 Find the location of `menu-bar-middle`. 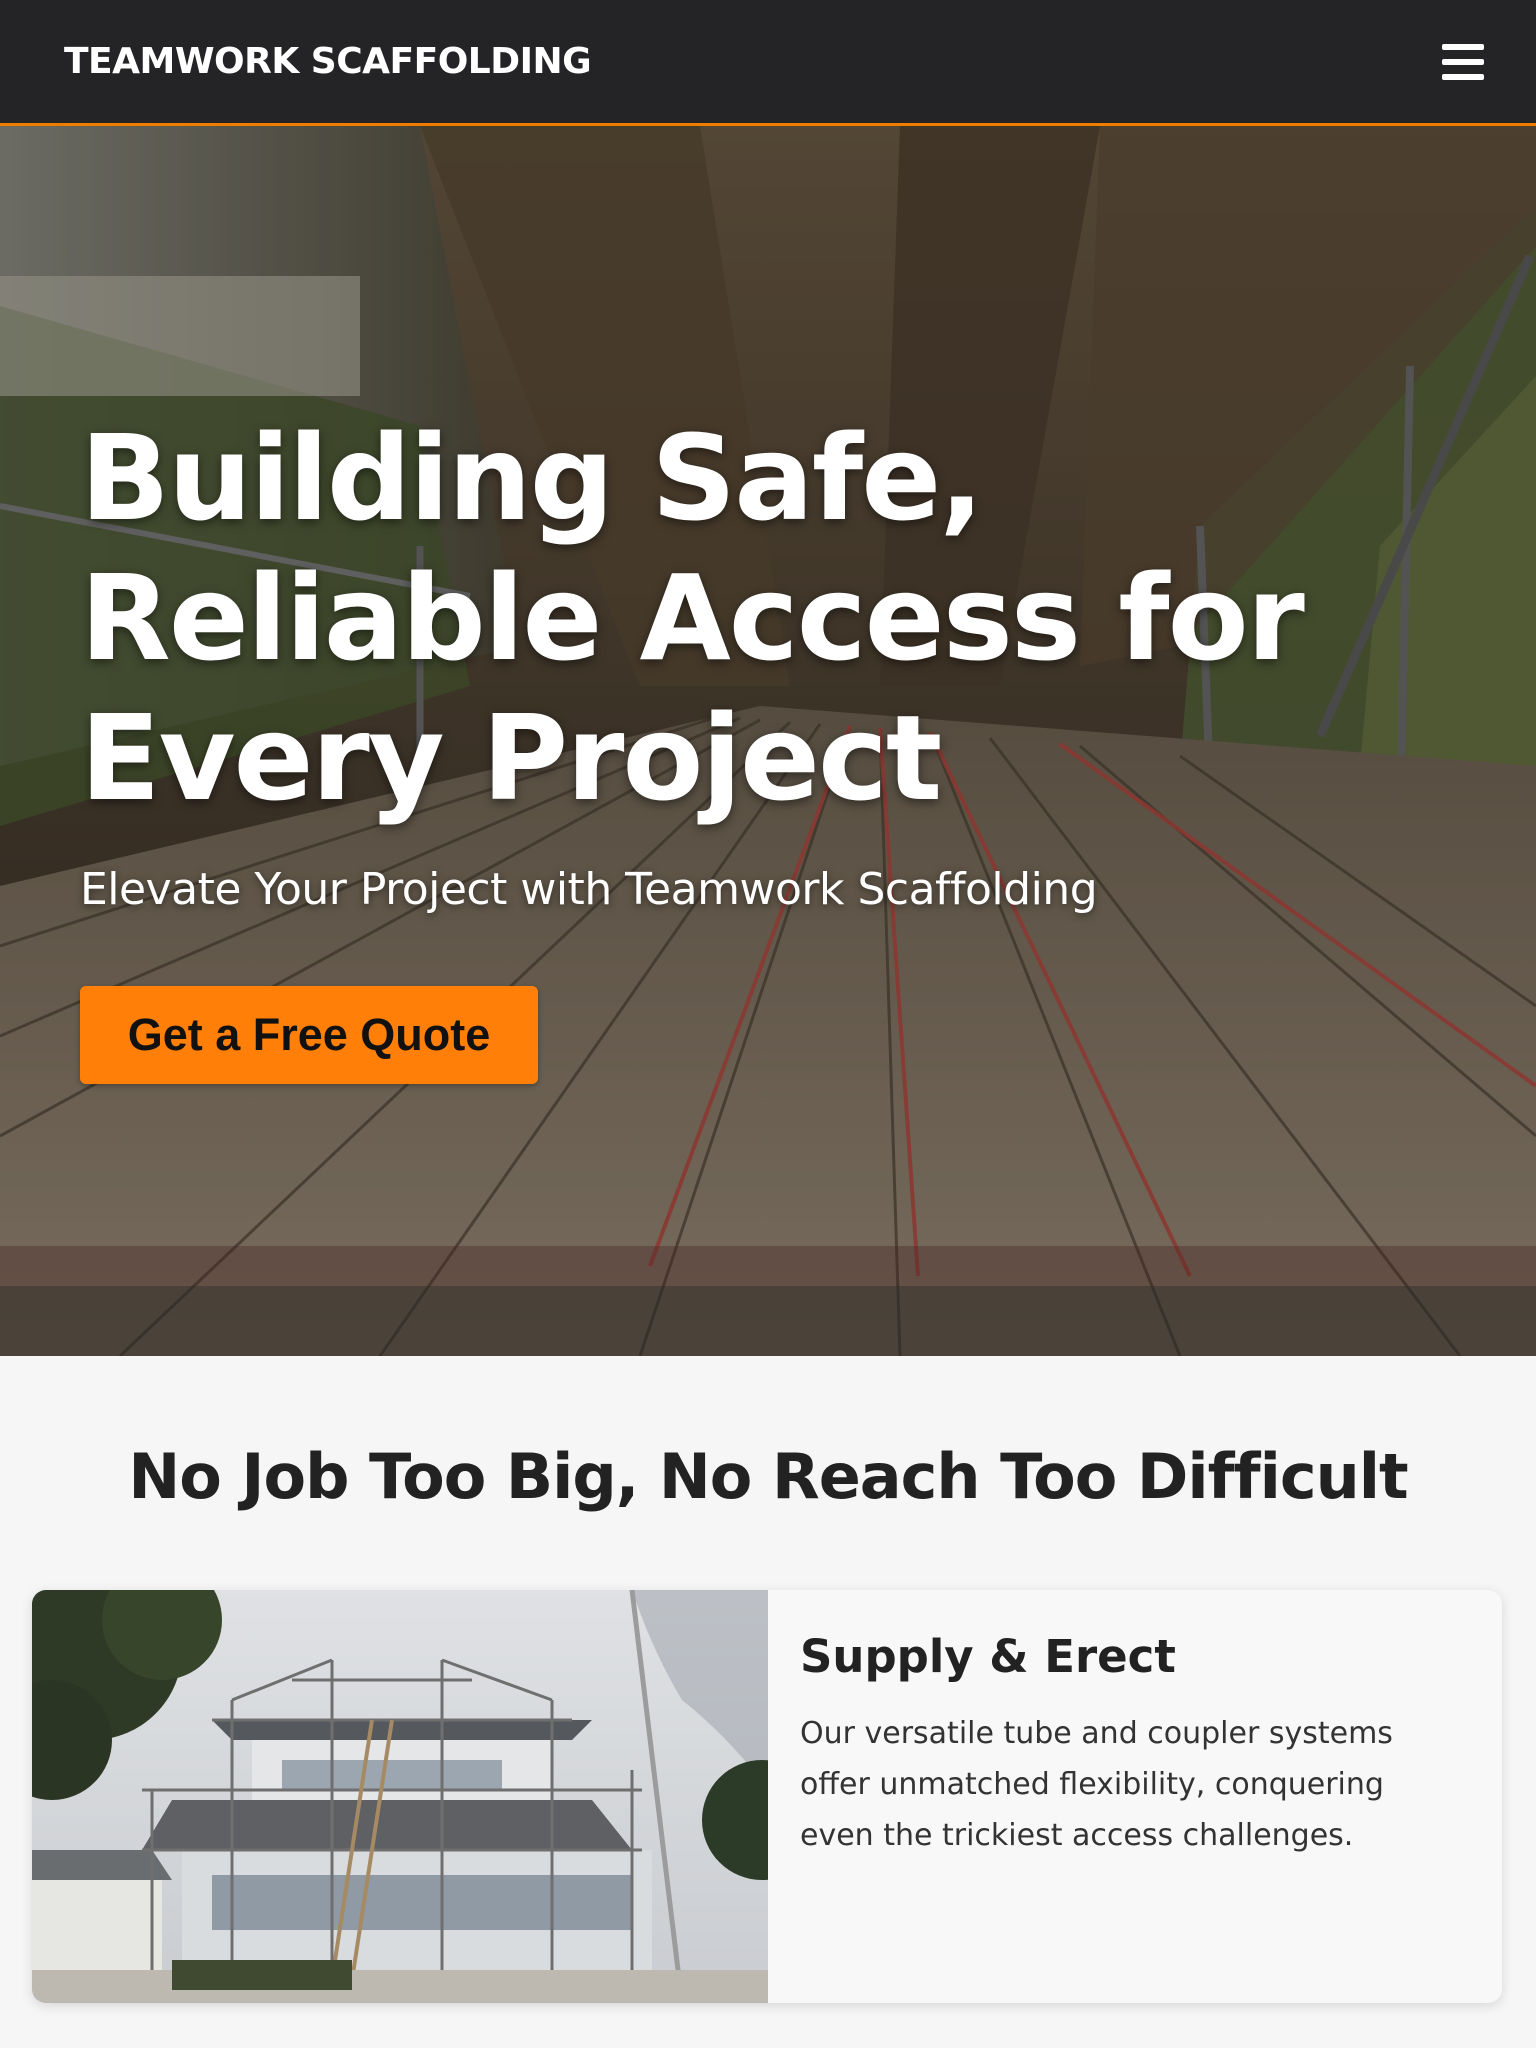

menu-bar-middle is located at coordinates (1463, 61).